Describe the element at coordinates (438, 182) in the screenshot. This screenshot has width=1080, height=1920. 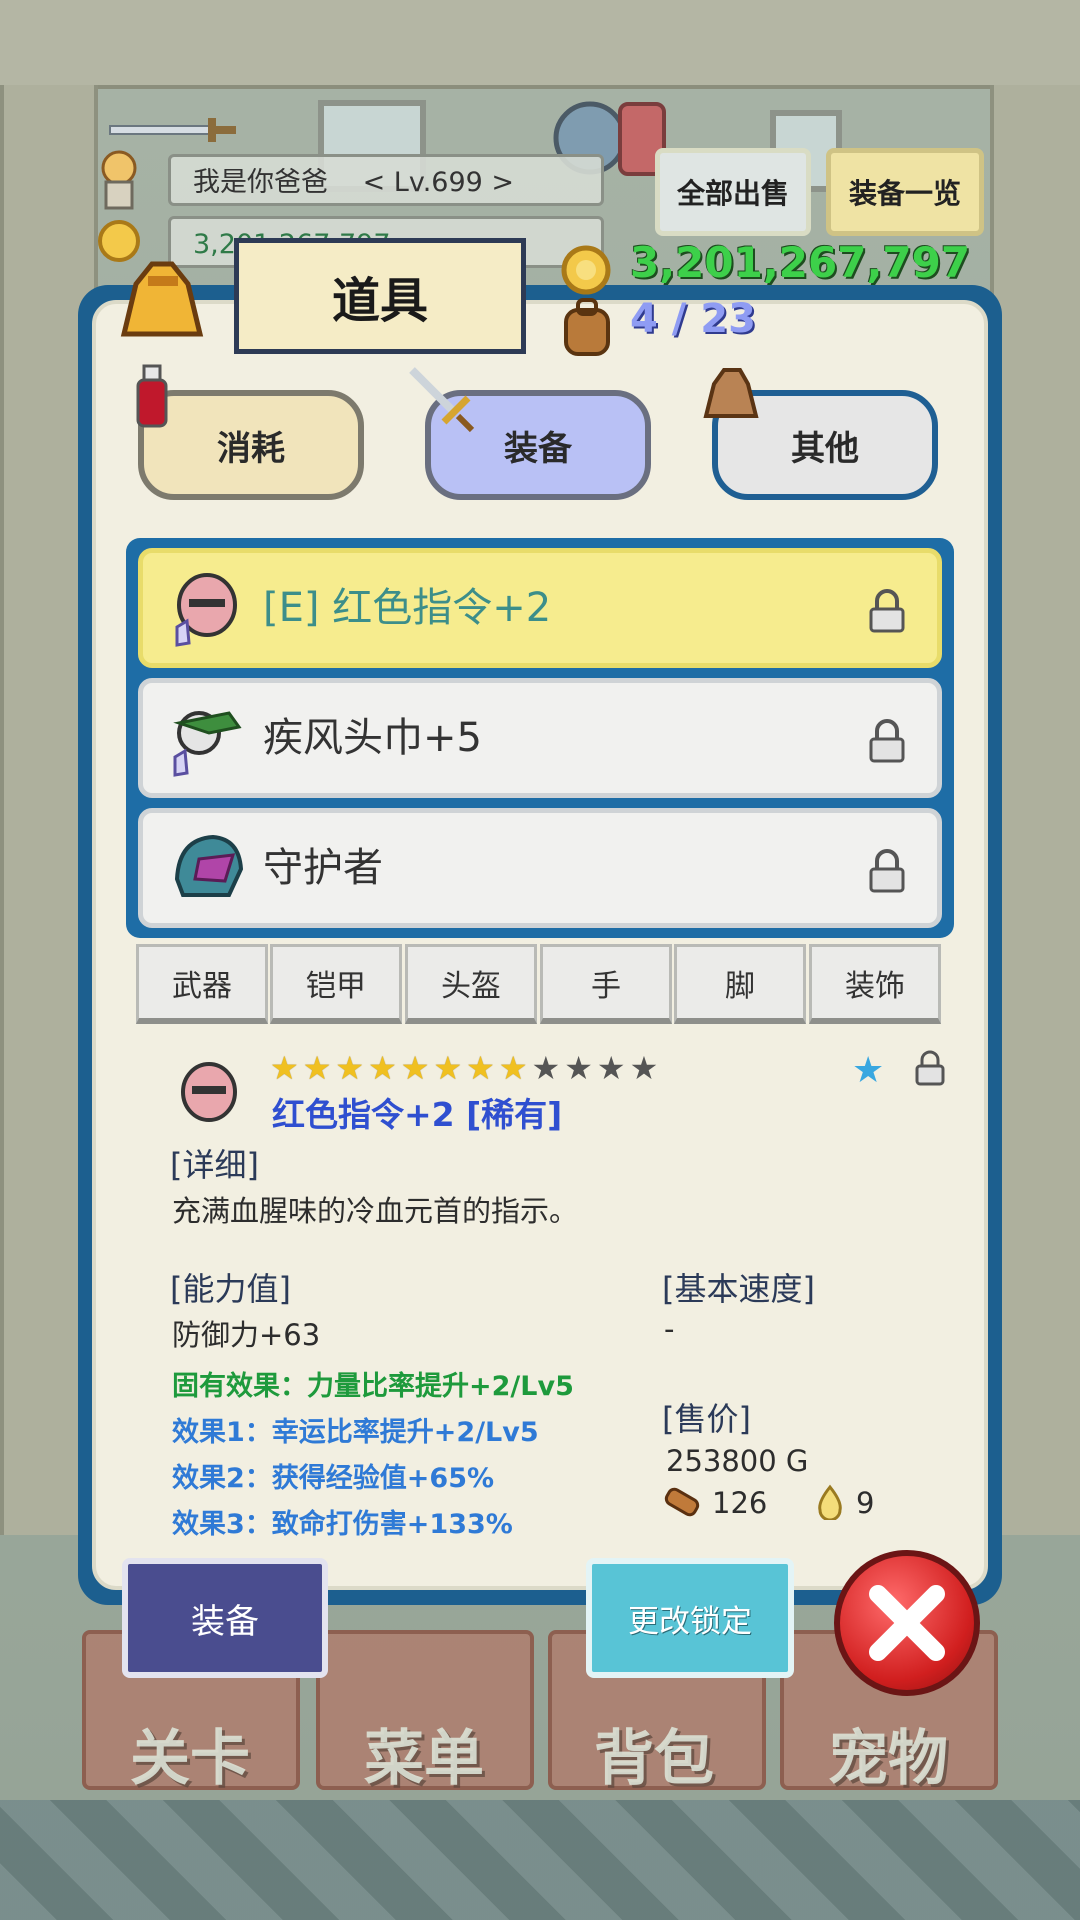
I see `player-level: < Lv.699 >` at that location.